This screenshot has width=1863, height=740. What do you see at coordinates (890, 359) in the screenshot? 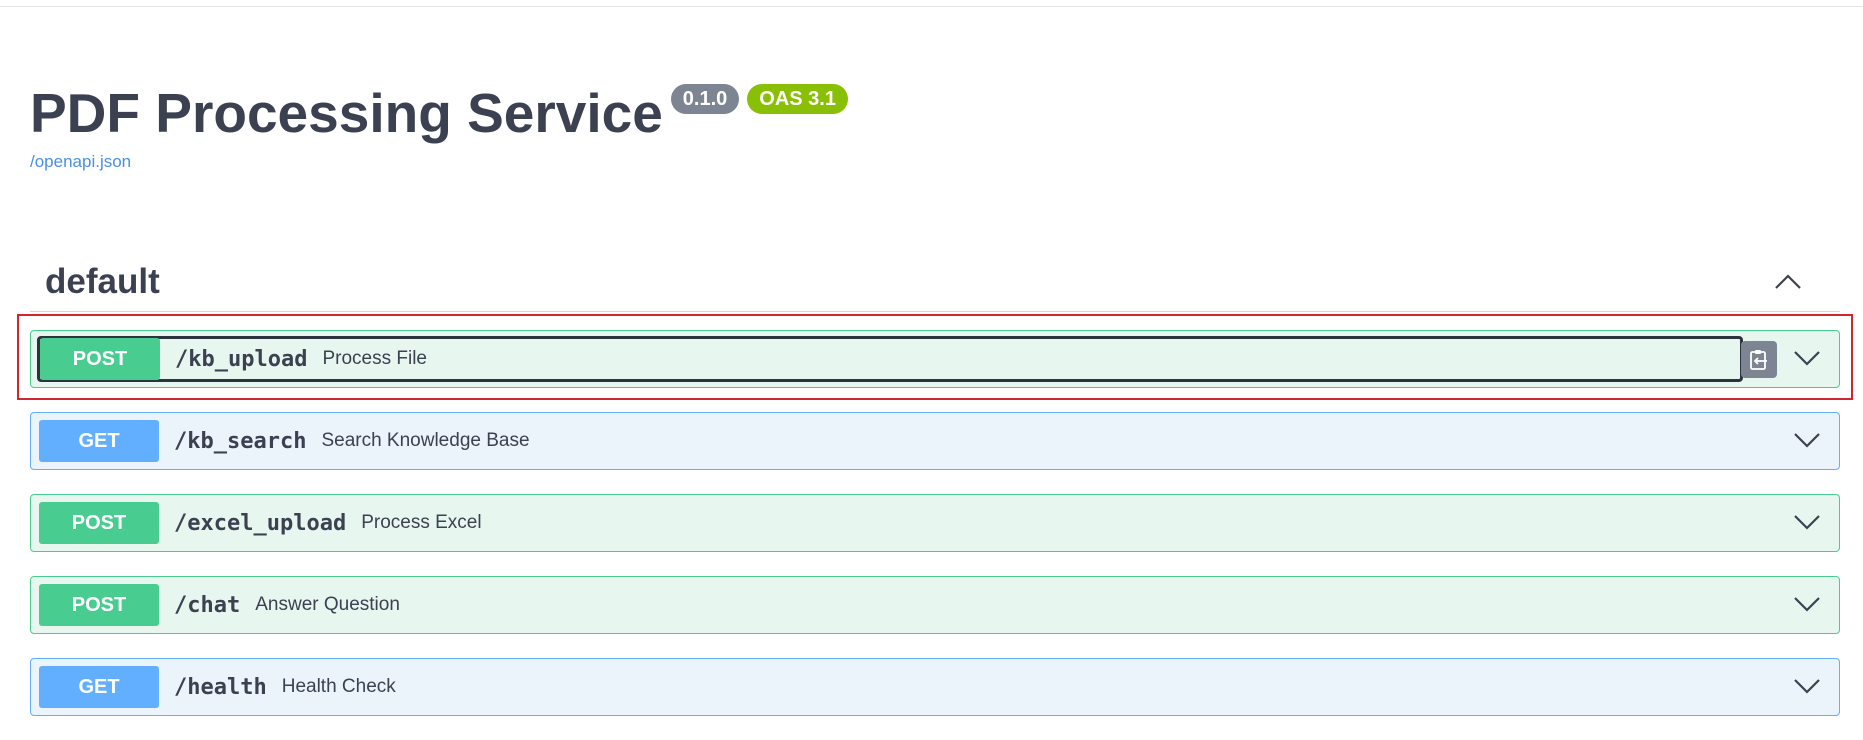
I see `operation-summary: POST /kb_upload Process File` at bounding box center [890, 359].